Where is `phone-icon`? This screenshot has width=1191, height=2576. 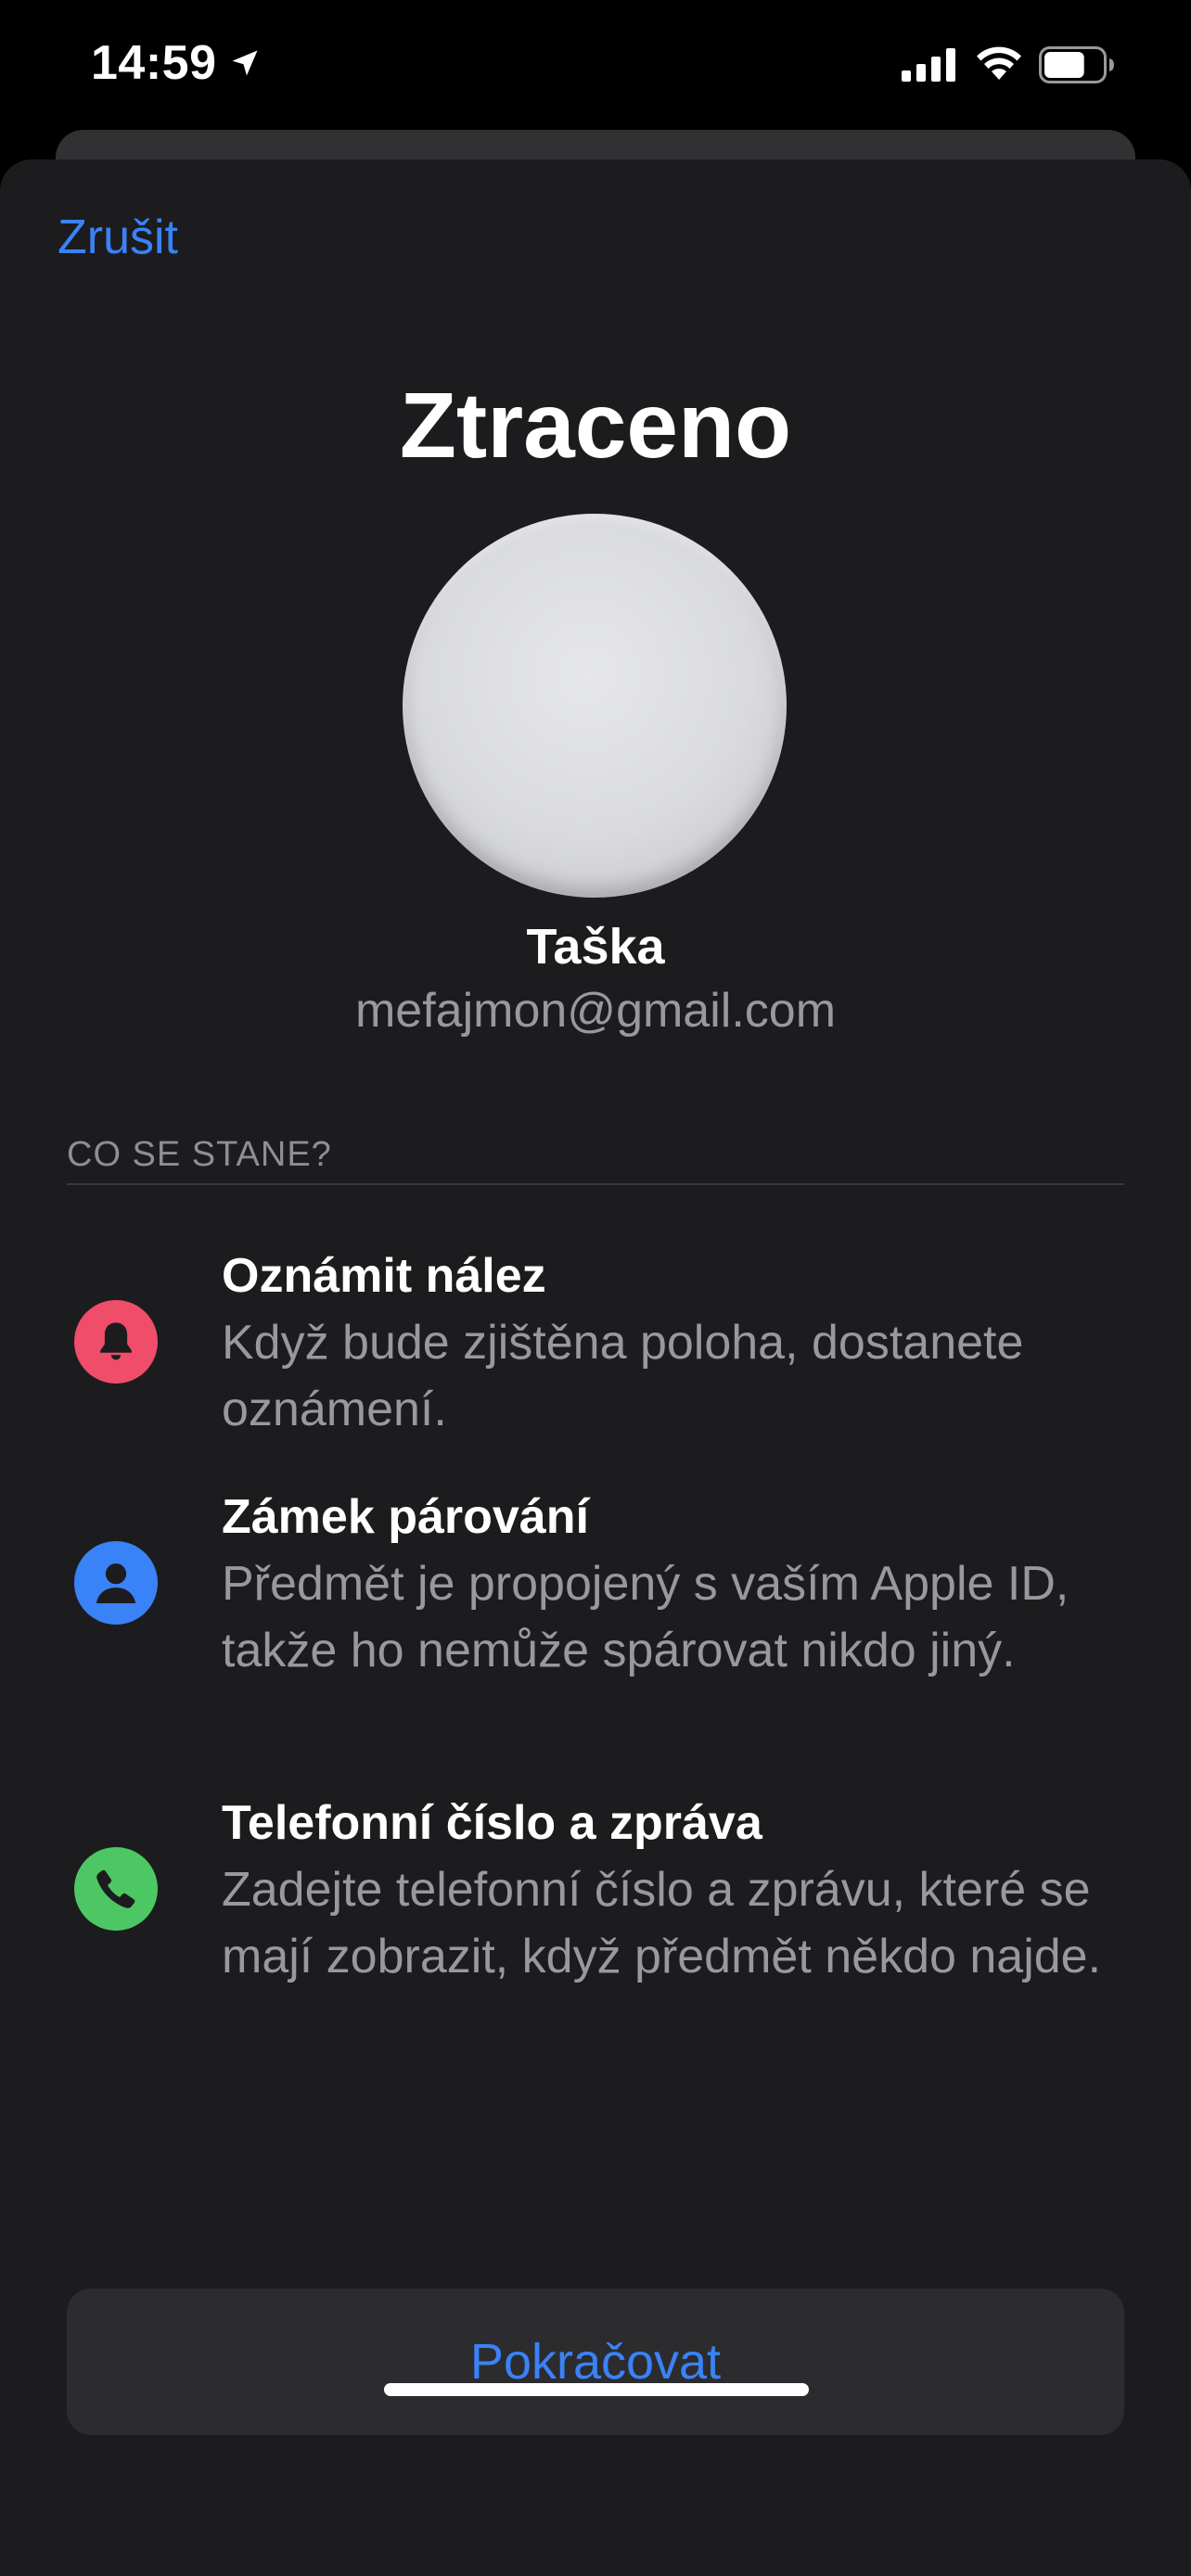 phone-icon is located at coordinates (115, 1888).